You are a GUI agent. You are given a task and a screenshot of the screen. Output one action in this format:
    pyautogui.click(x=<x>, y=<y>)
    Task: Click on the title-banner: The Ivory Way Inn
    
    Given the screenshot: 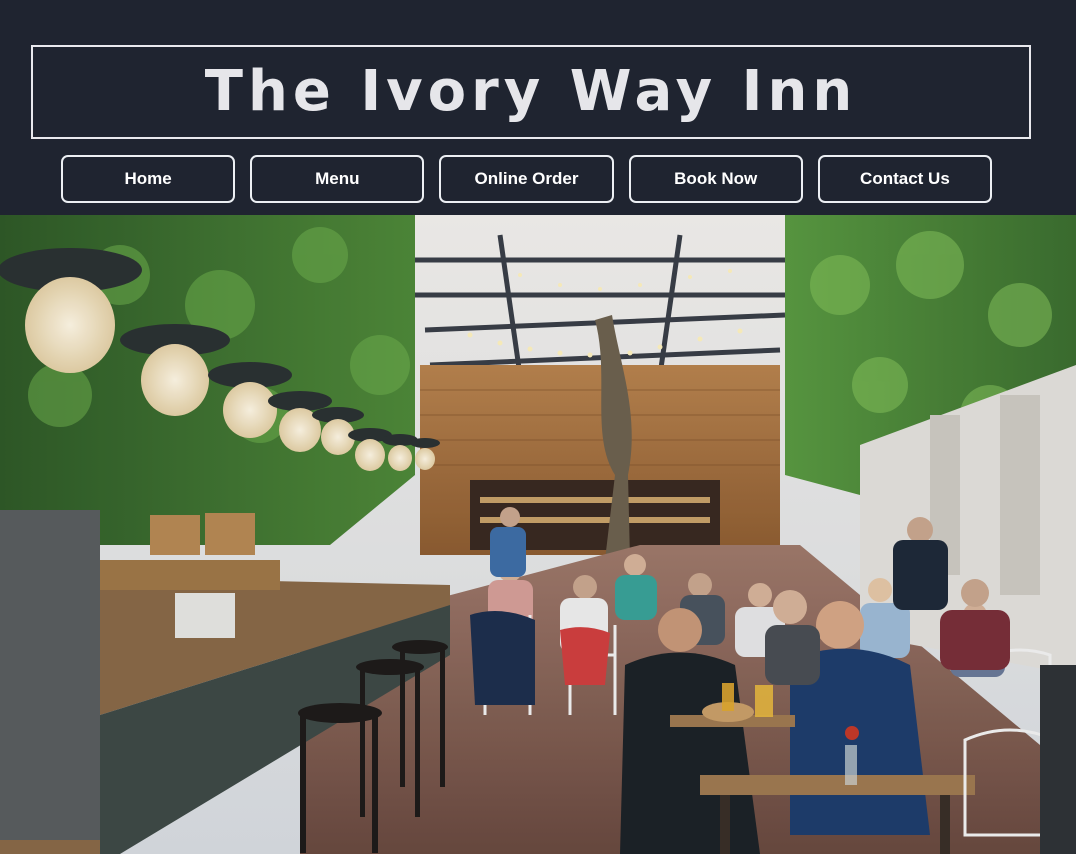 What is the action you would take?
    pyautogui.click(x=531, y=92)
    